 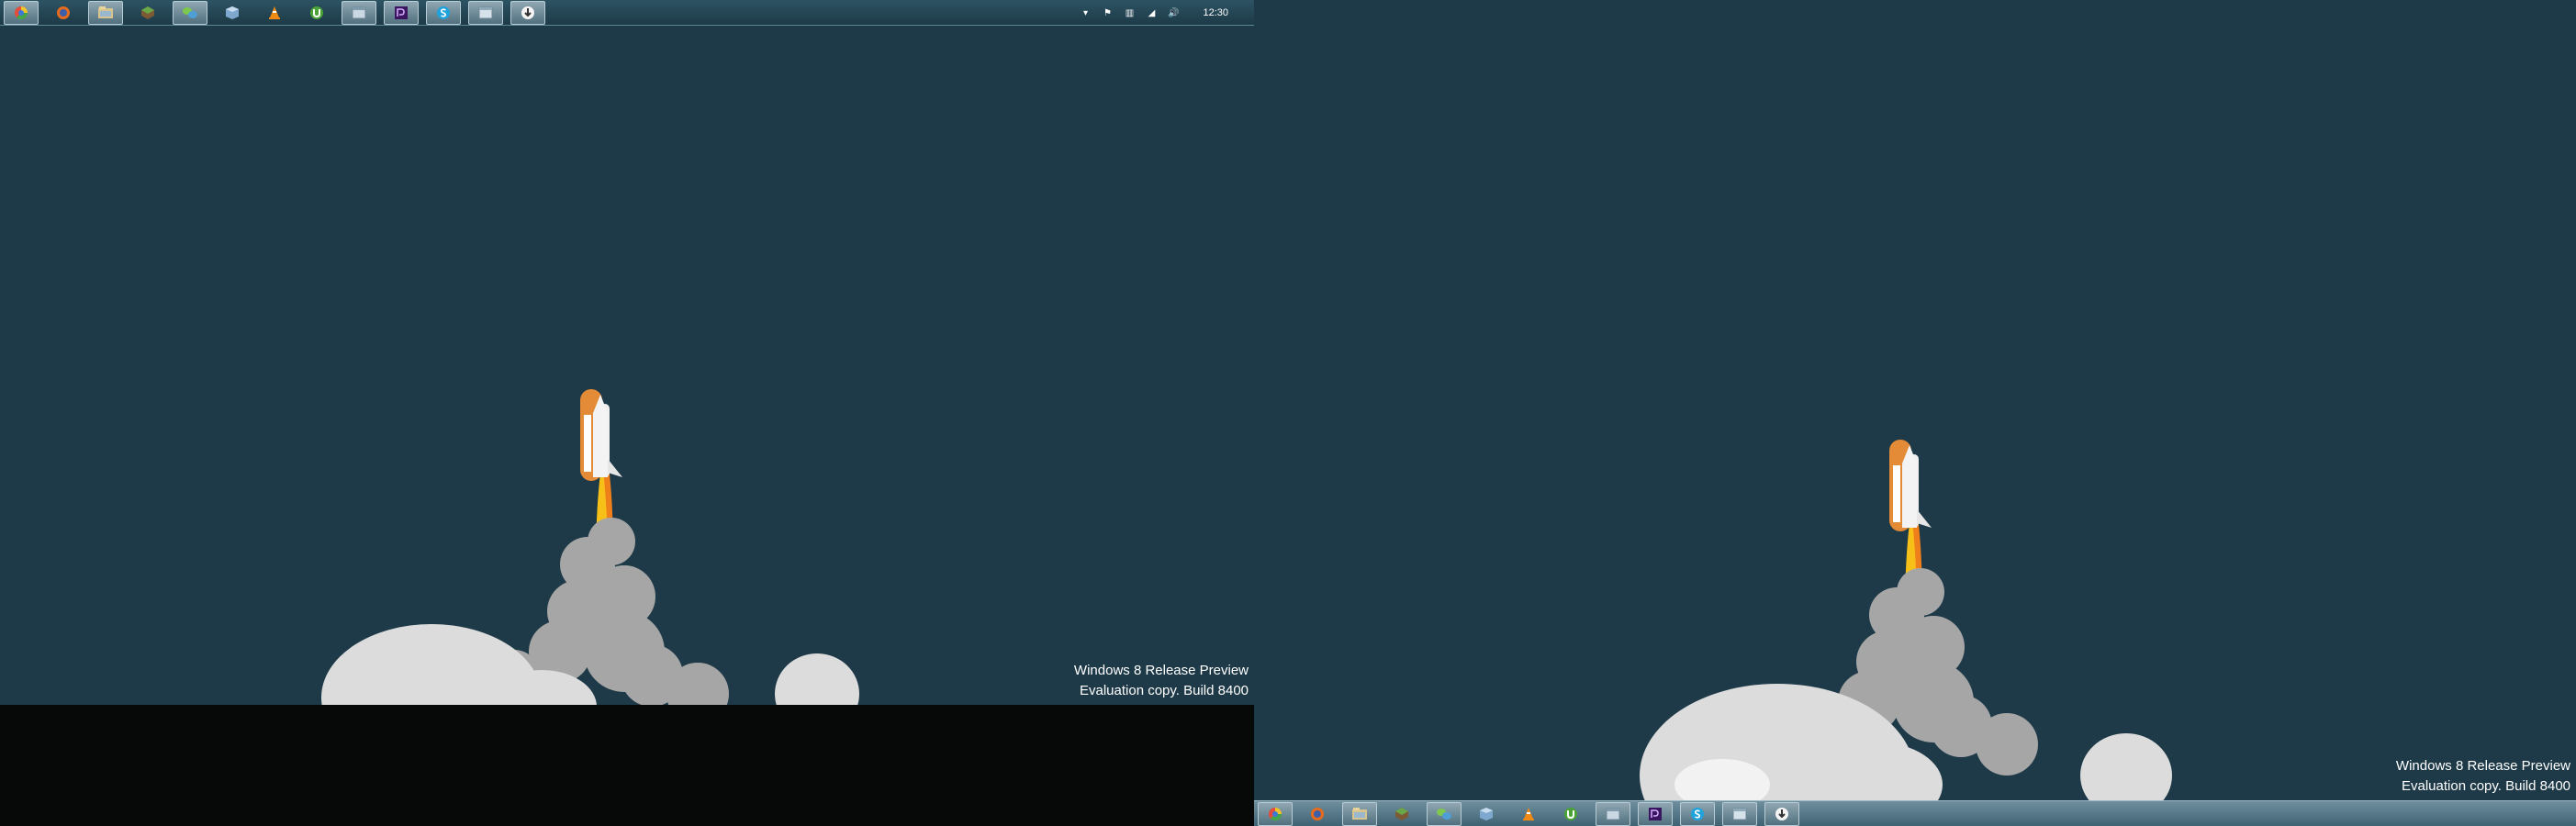 What do you see at coordinates (1915, 813) in the screenshot?
I see `taskbar-bottom` at bounding box center [1915, 813].